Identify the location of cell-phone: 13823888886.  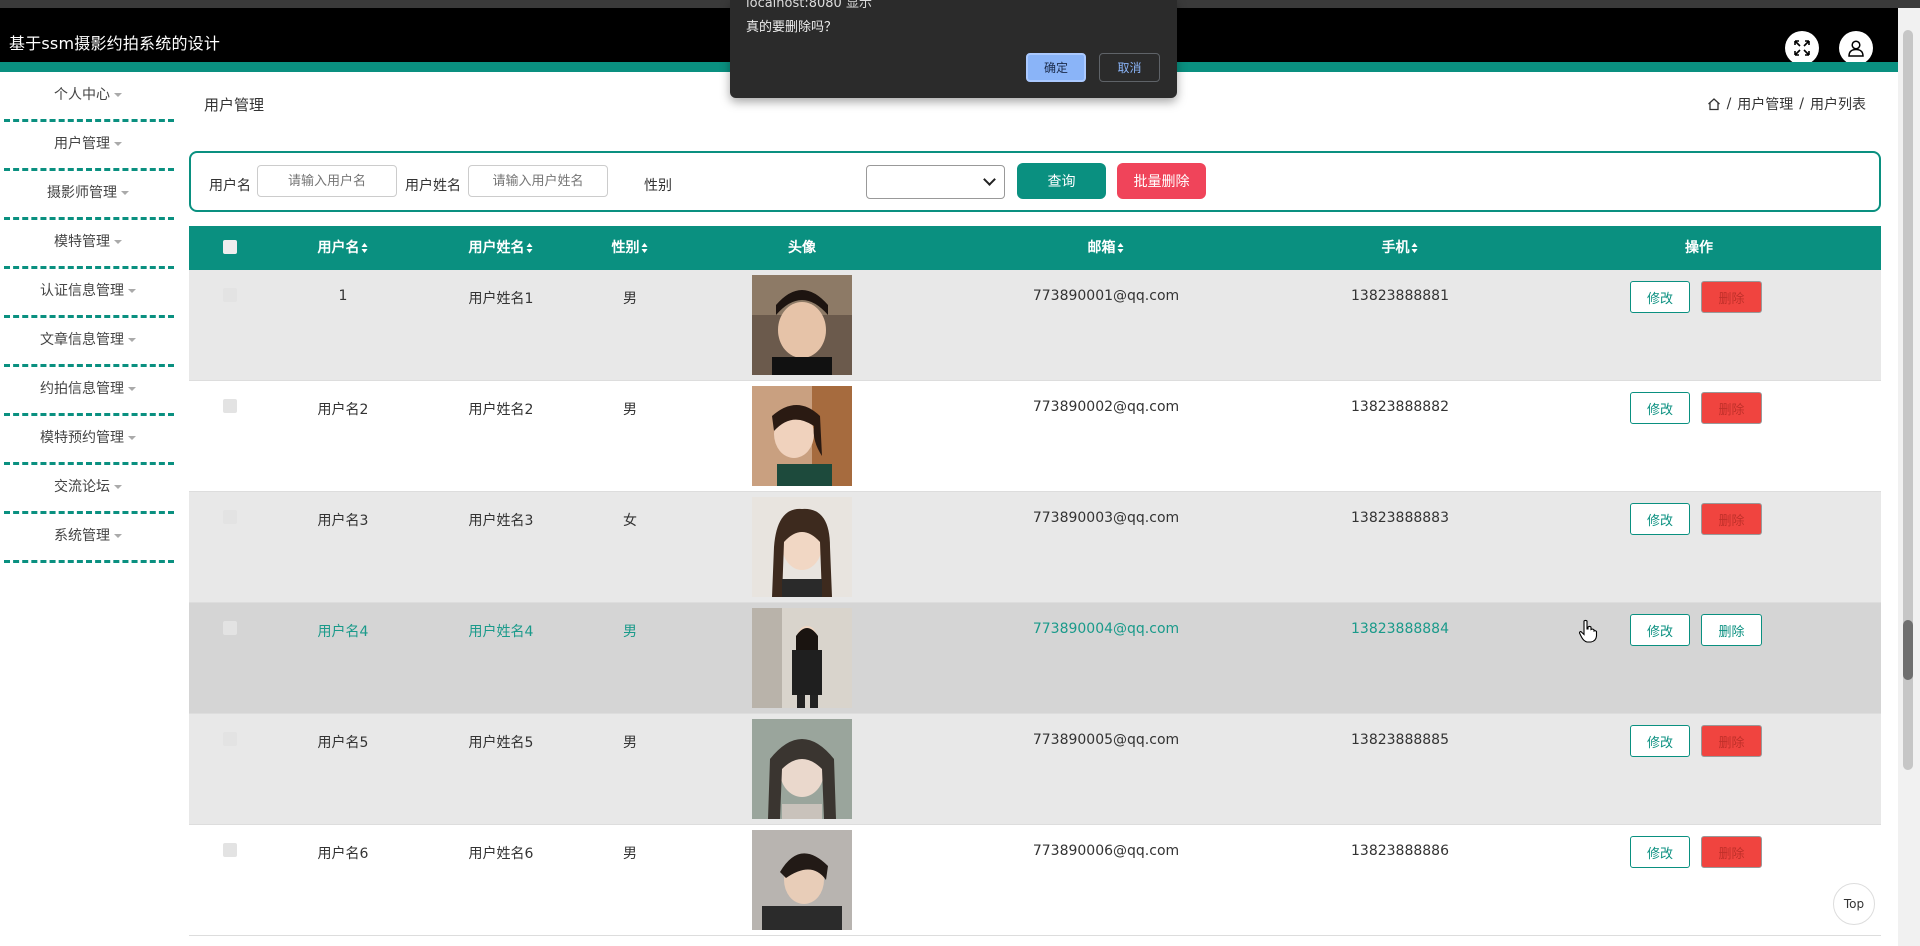
(1400, 851).